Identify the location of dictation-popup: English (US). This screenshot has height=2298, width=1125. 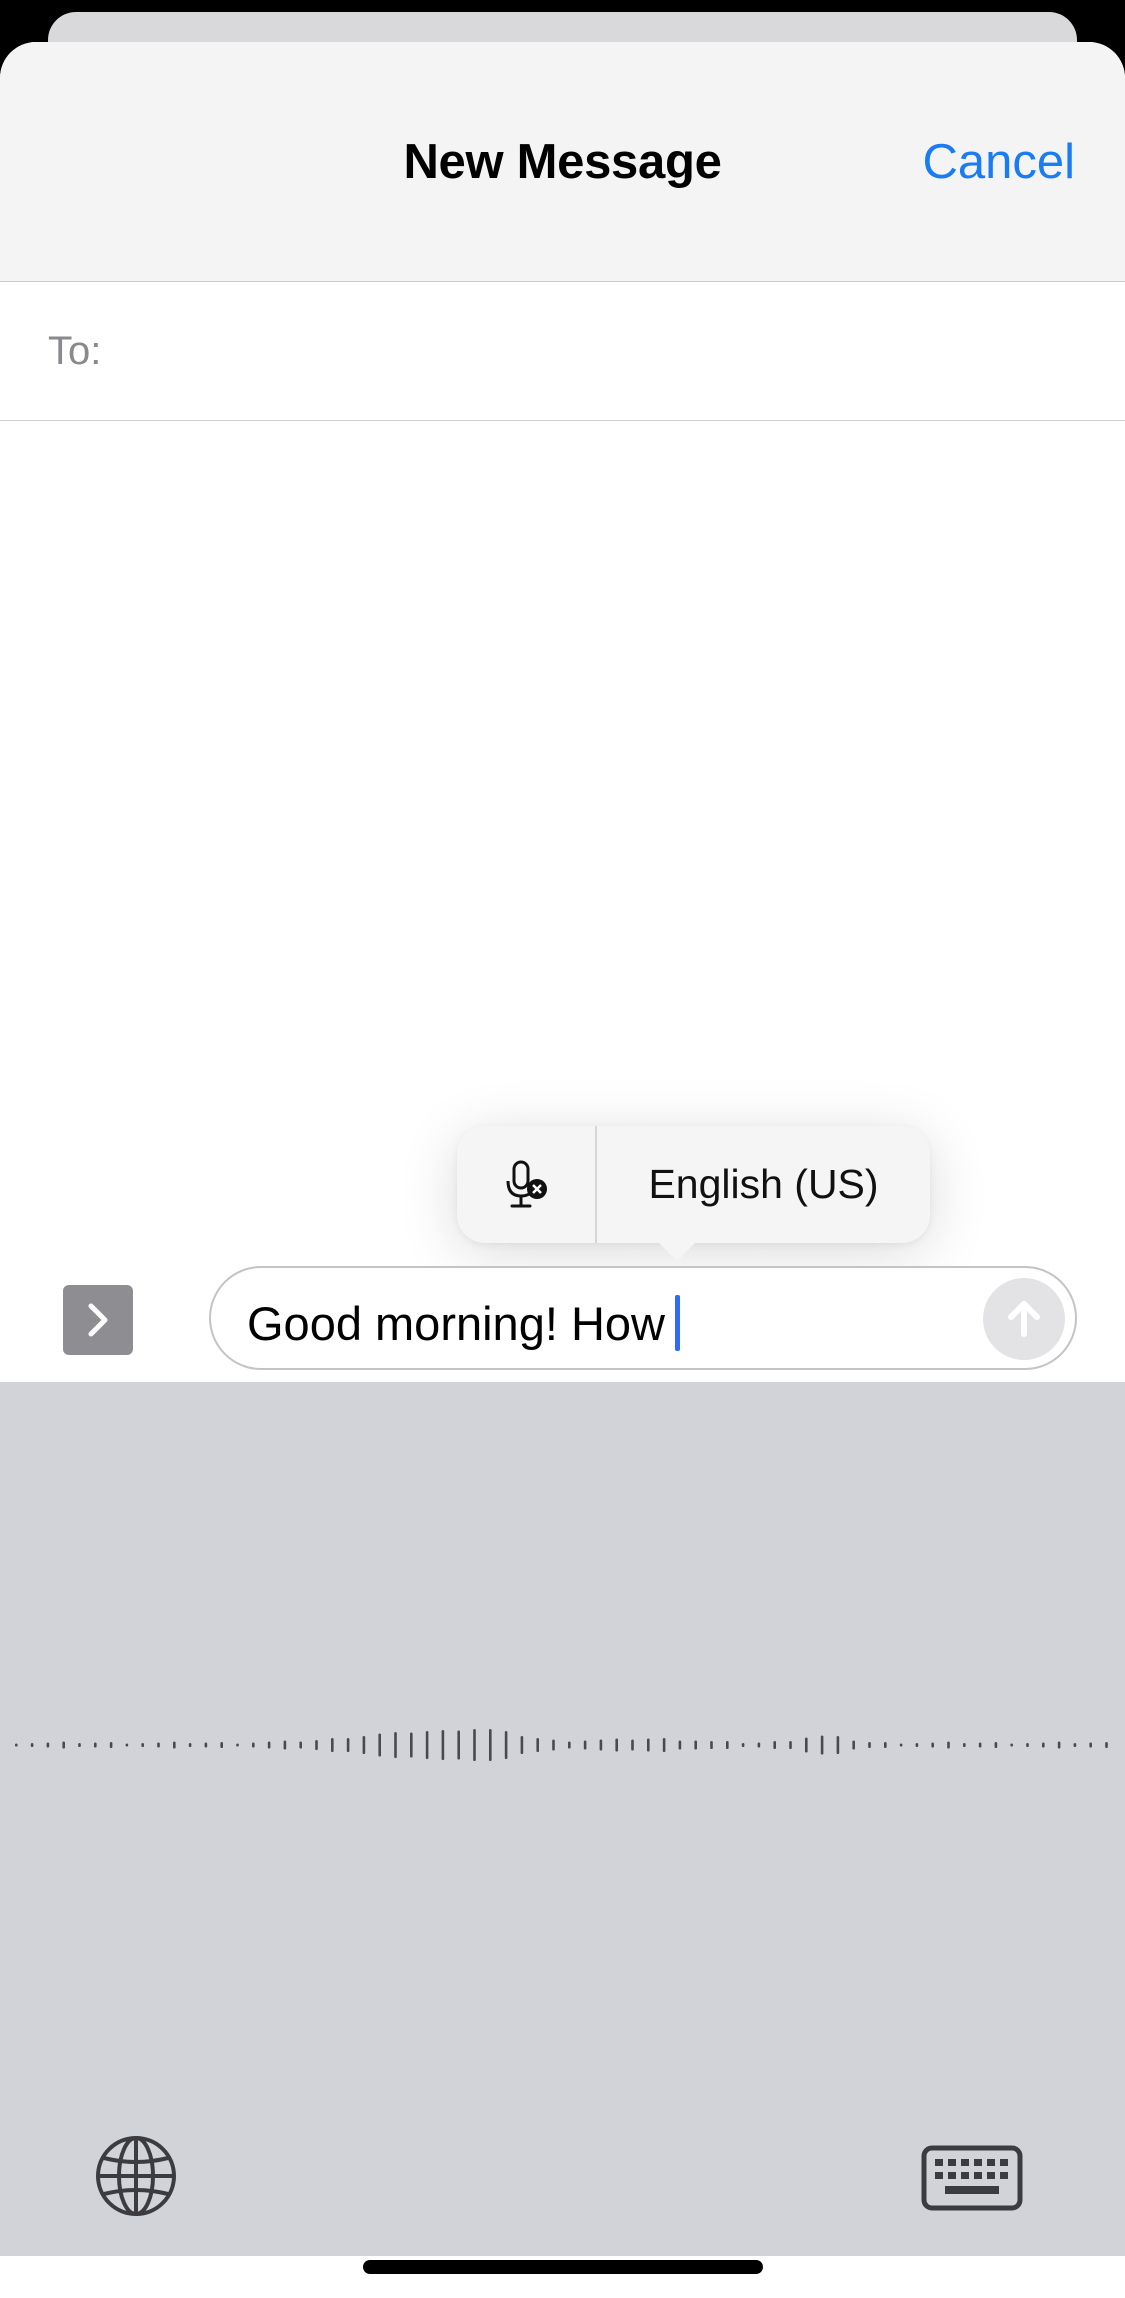
(693, 1184).